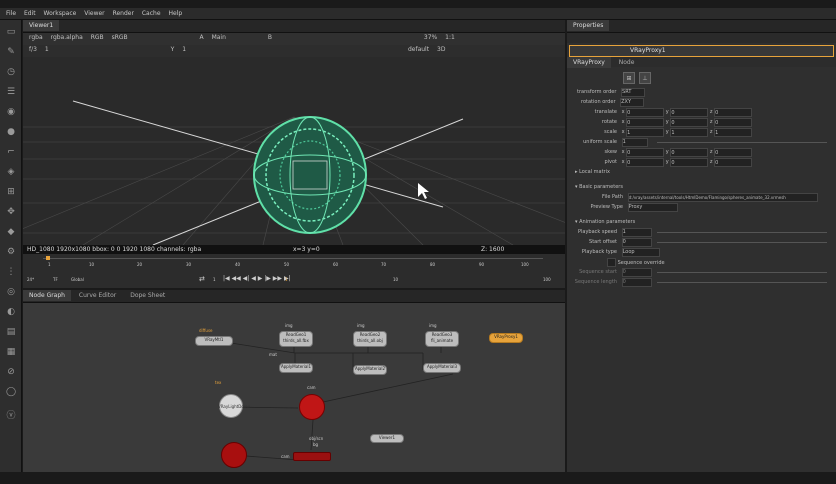  Describe the element at coordinates (442, 368) in the screenshot. I see `node-apply-material3: ApplyMaterial3` at that location.